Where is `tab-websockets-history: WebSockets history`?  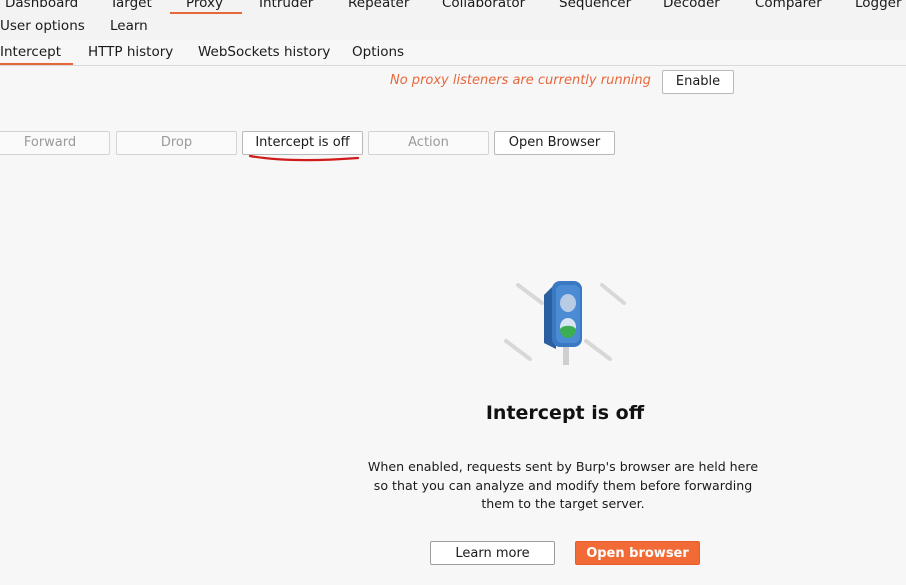 tab-websockets-history: WebSockets history is located at coordinates (264, 52).